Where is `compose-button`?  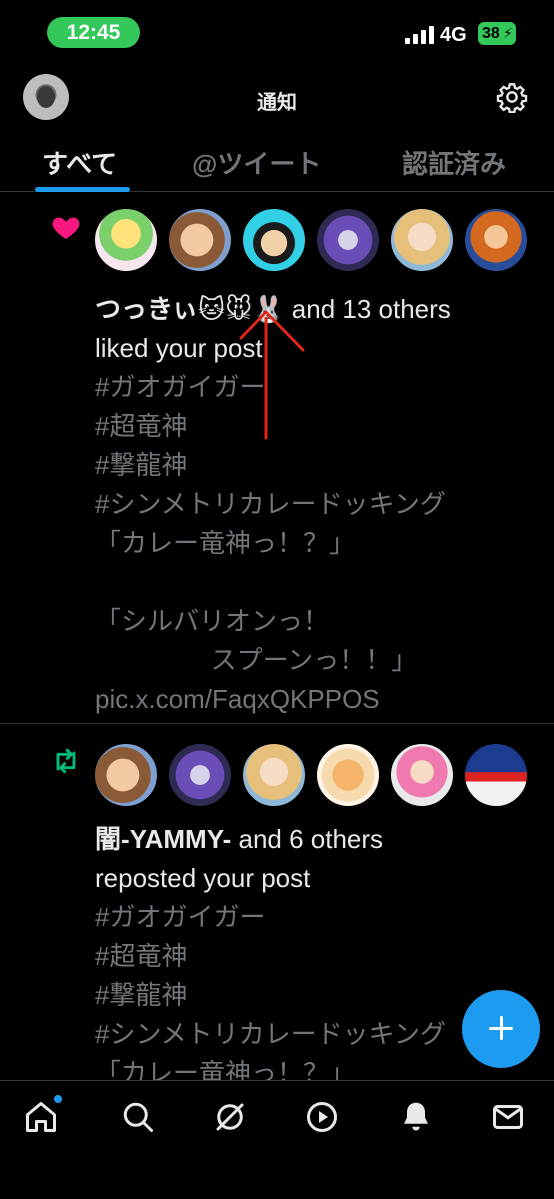
compose-button is located at coordinates (501, 1029).